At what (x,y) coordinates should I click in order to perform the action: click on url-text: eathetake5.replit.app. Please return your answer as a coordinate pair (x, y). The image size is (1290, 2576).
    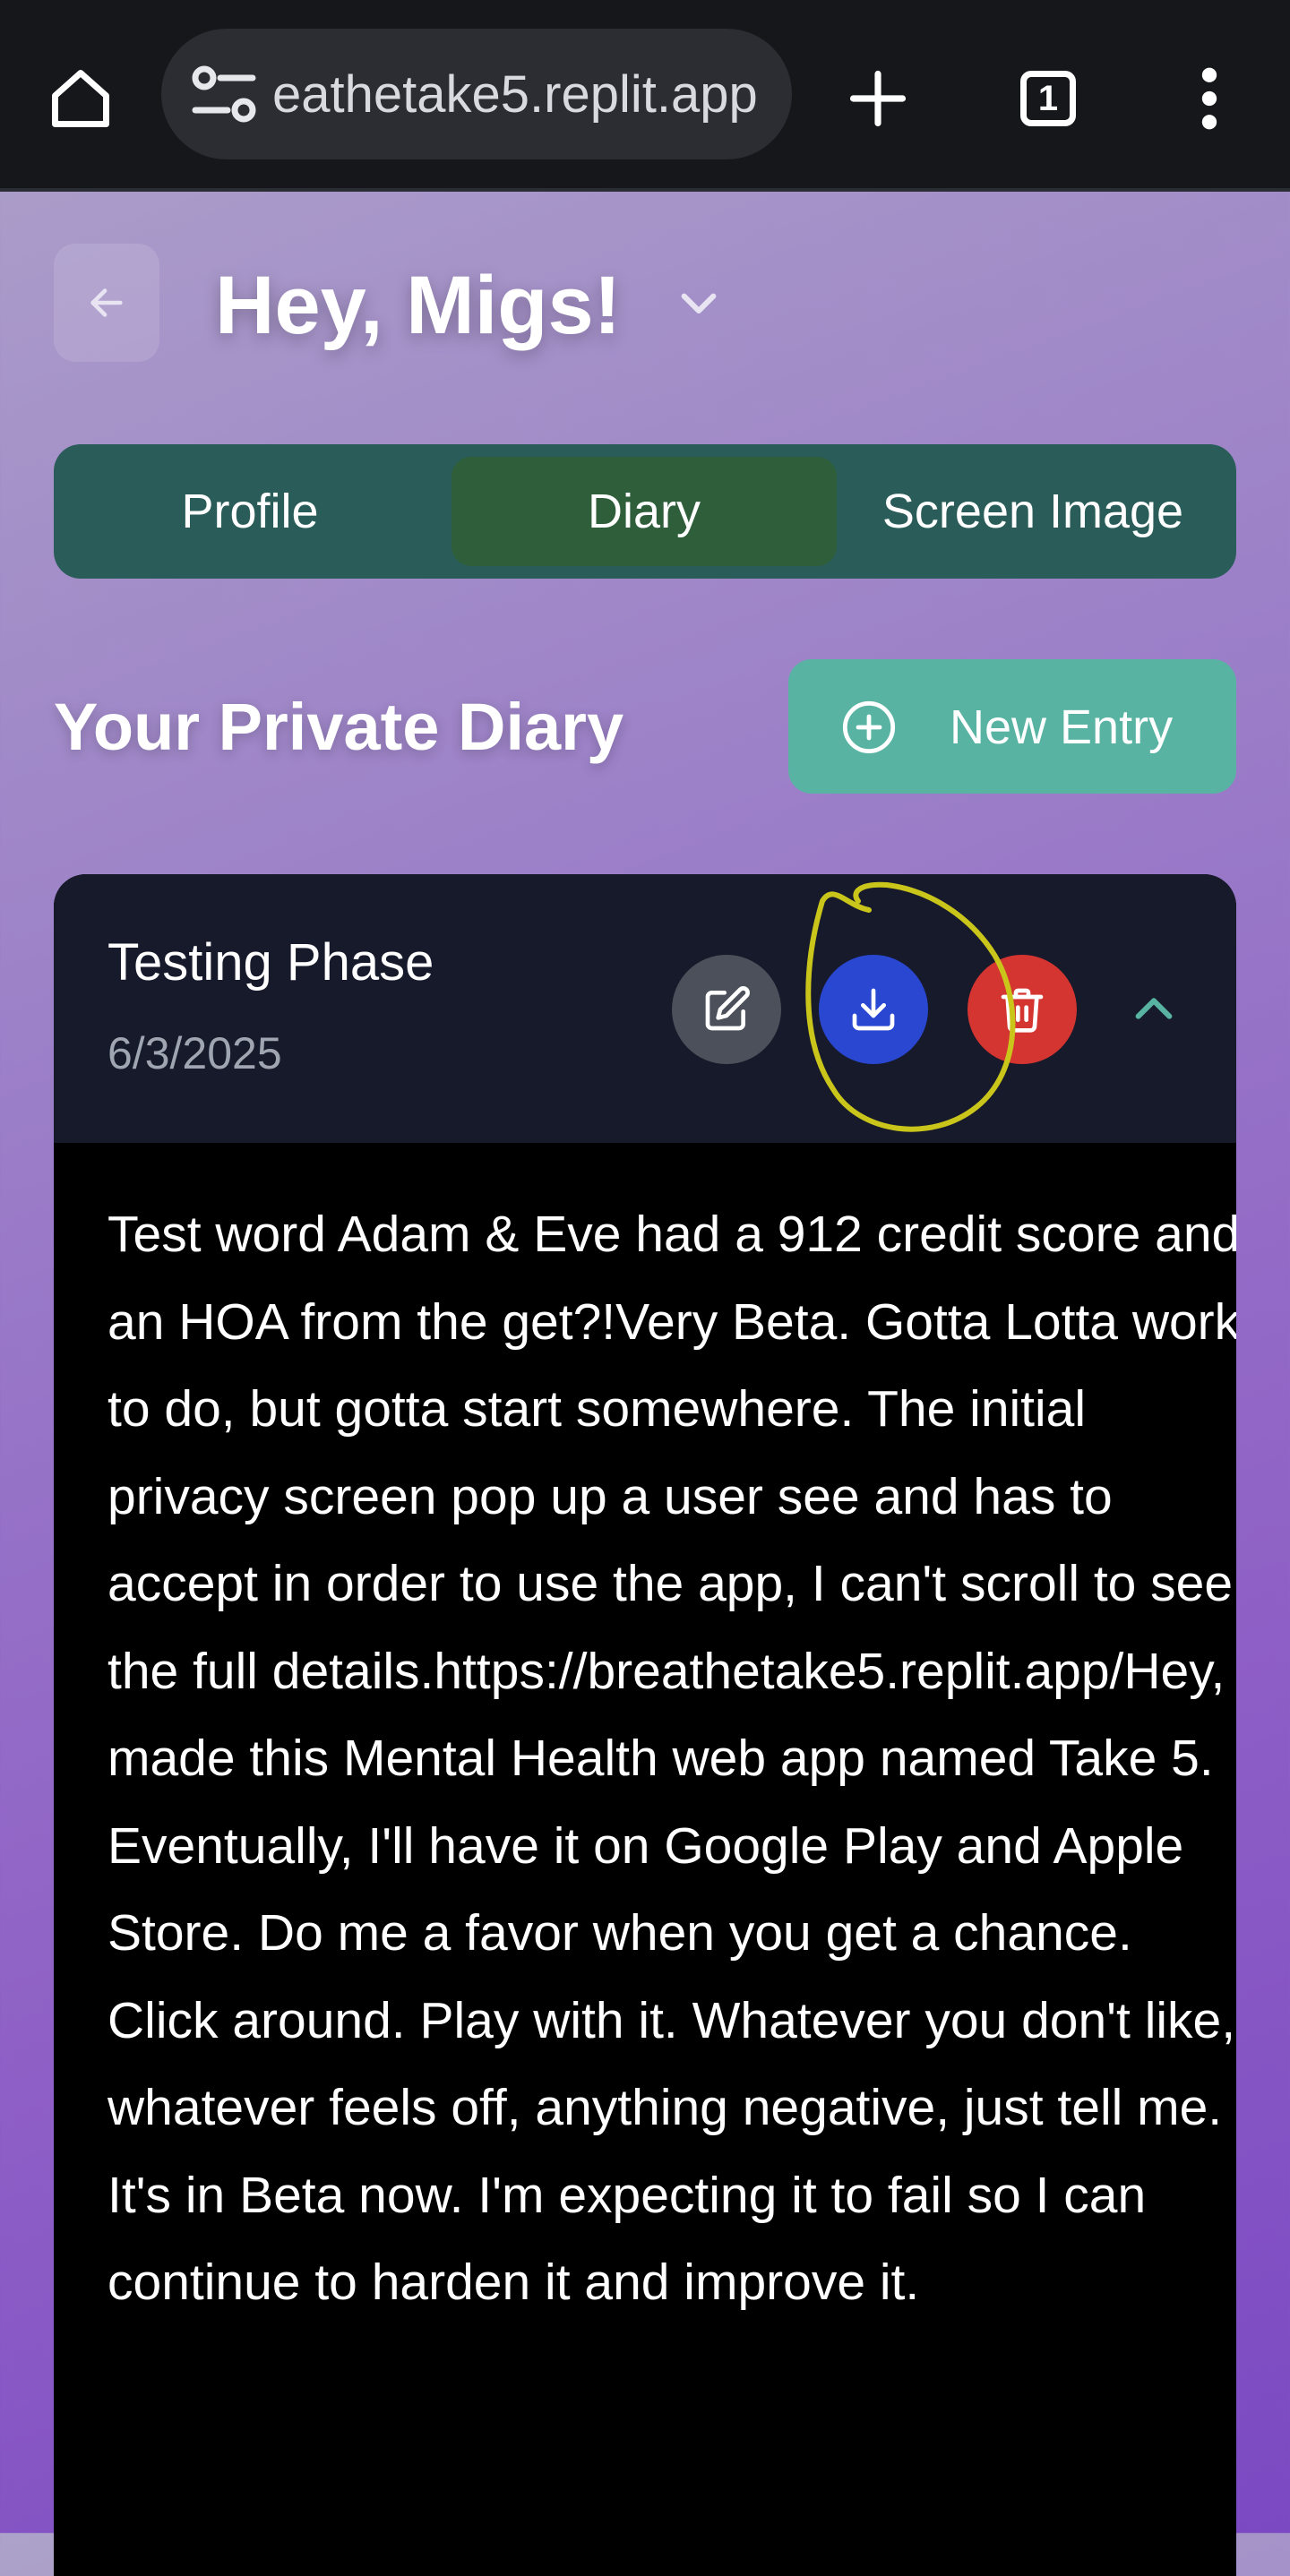
    Looking at the image, I should click on (515, 95).